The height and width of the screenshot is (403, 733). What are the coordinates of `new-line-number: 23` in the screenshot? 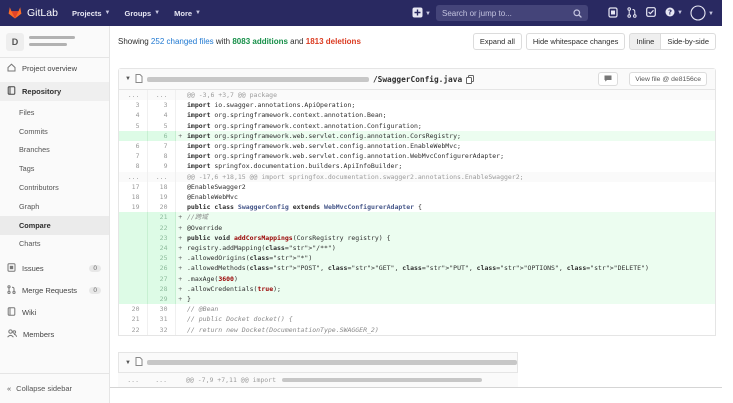 It's located at (161, 238).